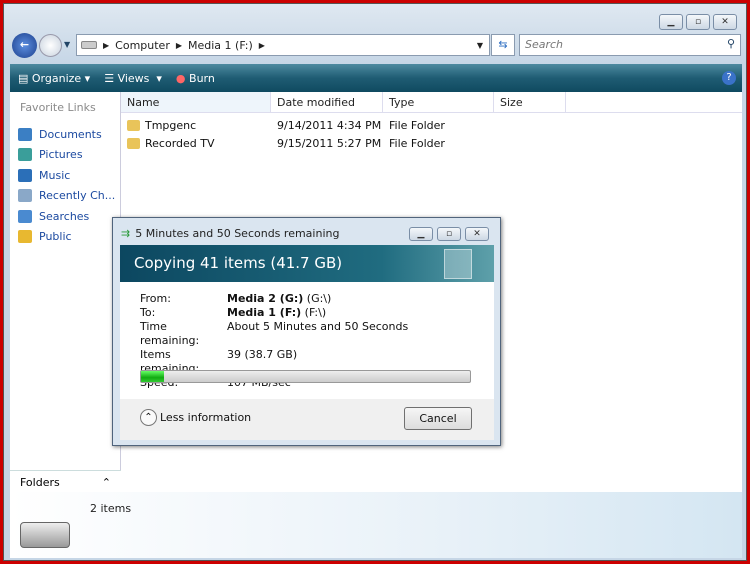 This screenshot has height=564, width=750. Describe the element at coordinates (220, 45) in the screenshot. I see `crumb-media1: Media 1 (F:)` at that location.